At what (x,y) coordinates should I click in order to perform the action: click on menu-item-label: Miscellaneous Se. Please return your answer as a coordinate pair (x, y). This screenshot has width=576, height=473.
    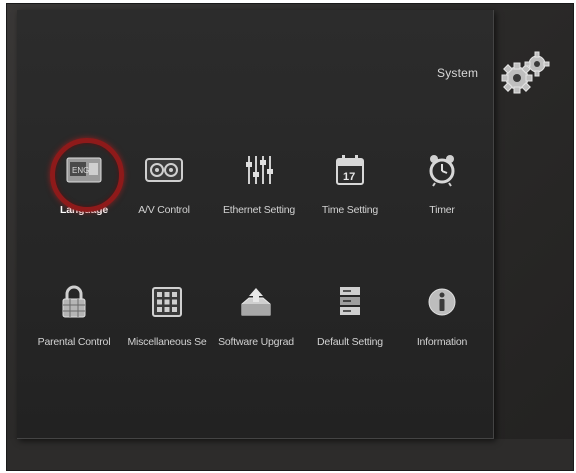
    Looking at the image, I should click on (167, 342).